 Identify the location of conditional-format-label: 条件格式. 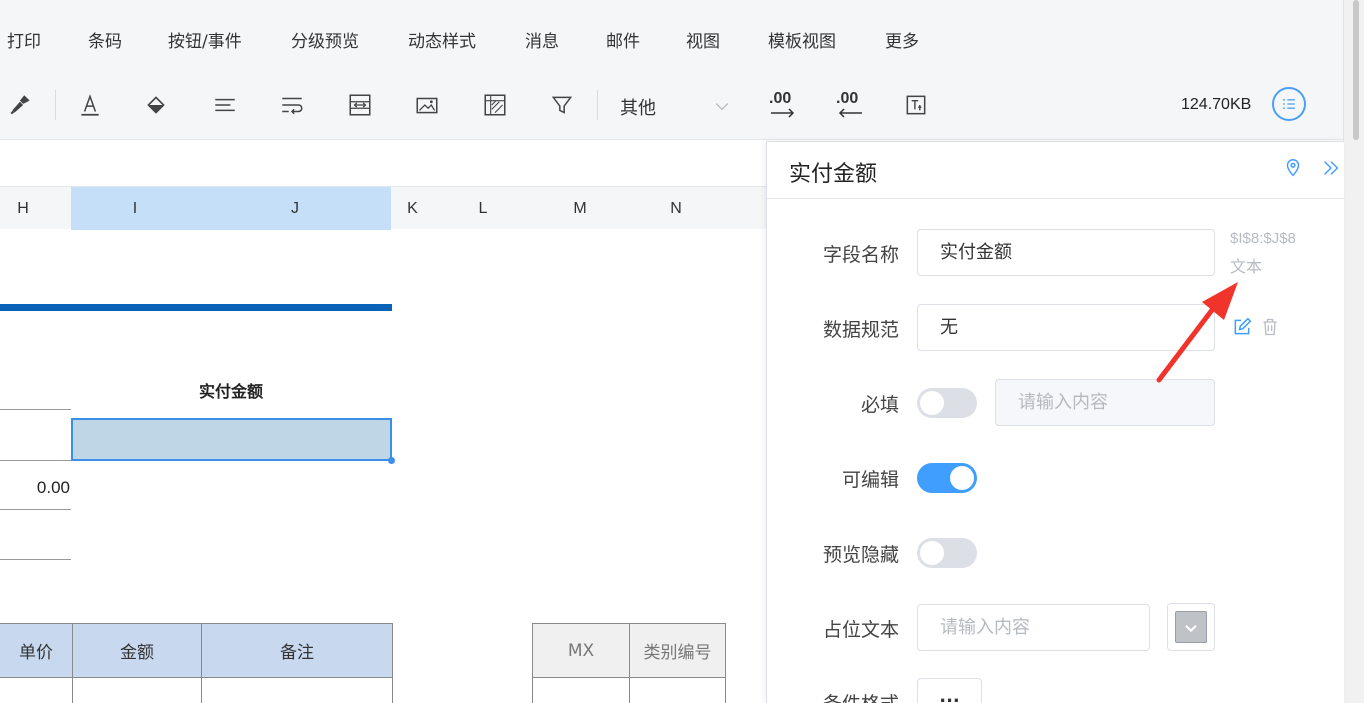
(848, 696).